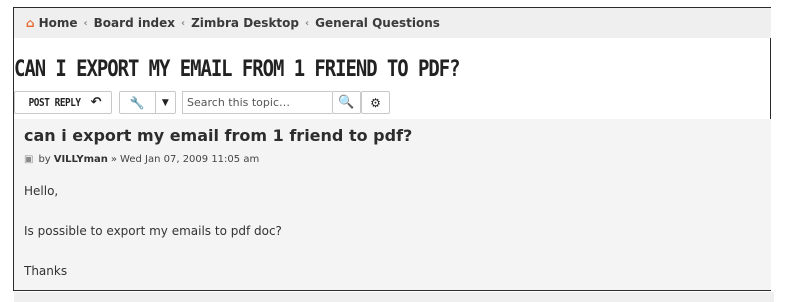 This screenshot has width=785, height=302. Describe the element at coordinates (96, 102) in the screenshot. I see `reply-icon: ↶` at that location.